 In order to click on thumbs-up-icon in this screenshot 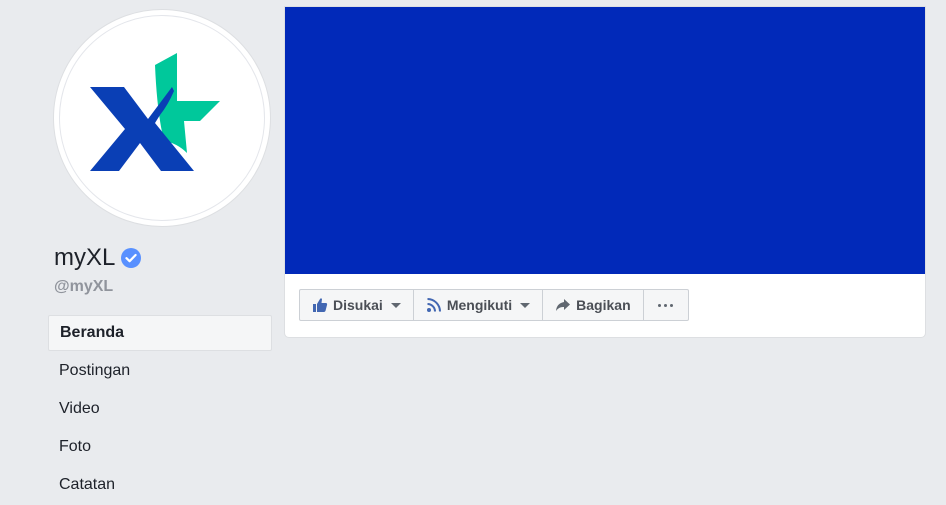, I will do `click(320, 305)`.